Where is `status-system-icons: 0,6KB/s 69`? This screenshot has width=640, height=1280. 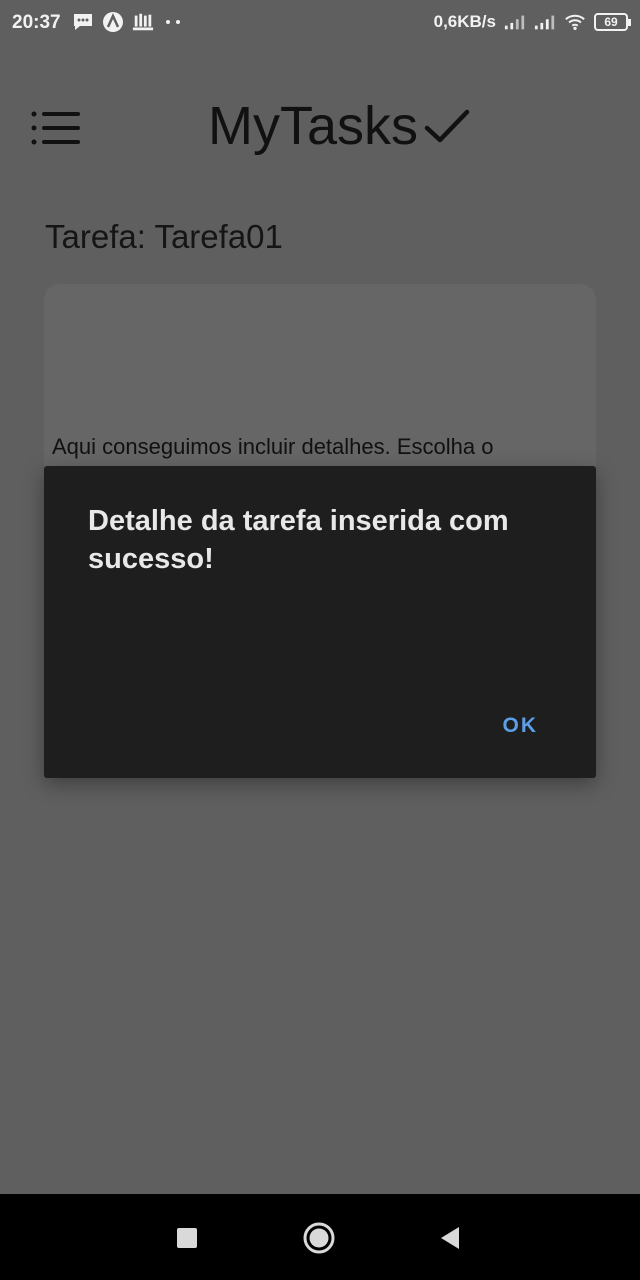
status-system-icons: 0,6KB/s 69 is located at coordinates (532, 22).